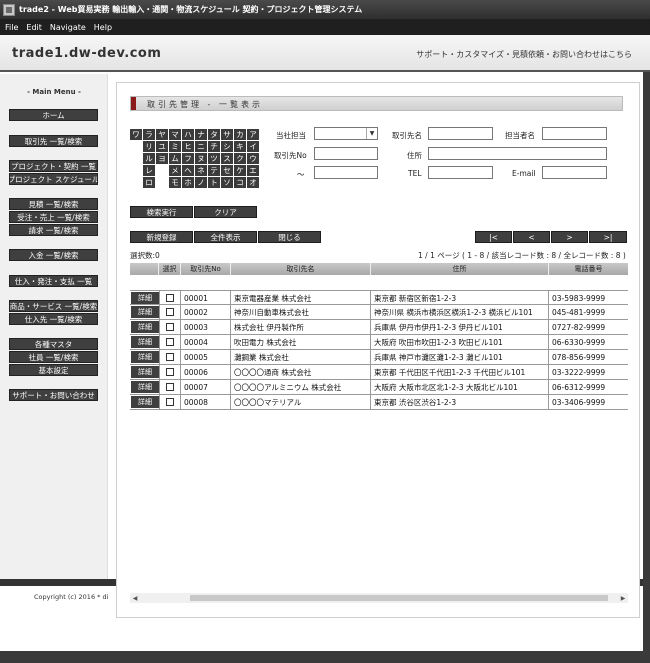 The image size is (650, 663). What do you see at coordinates (175, 170) in the screenshot?
I see `kana-button: メ` at bounding box center [175, 170].